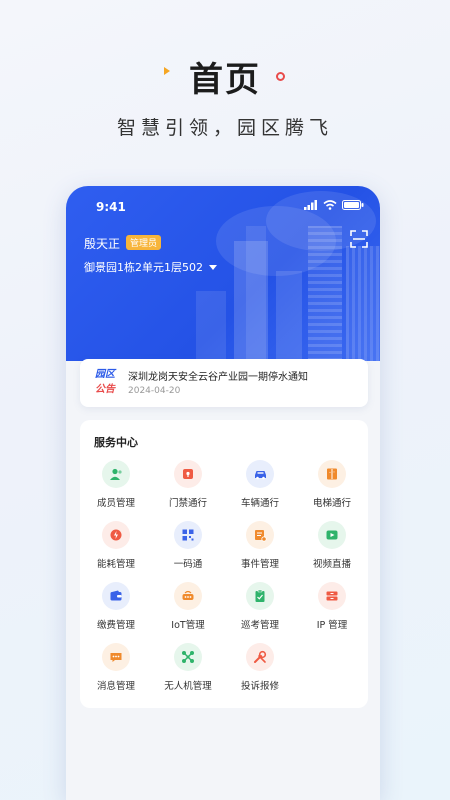 The height and width of the screenshot is (800, 450). Describe the element at coordinates (188, 551) in the screenshot. I see `service-item-qrcode: 一码通` at that location.